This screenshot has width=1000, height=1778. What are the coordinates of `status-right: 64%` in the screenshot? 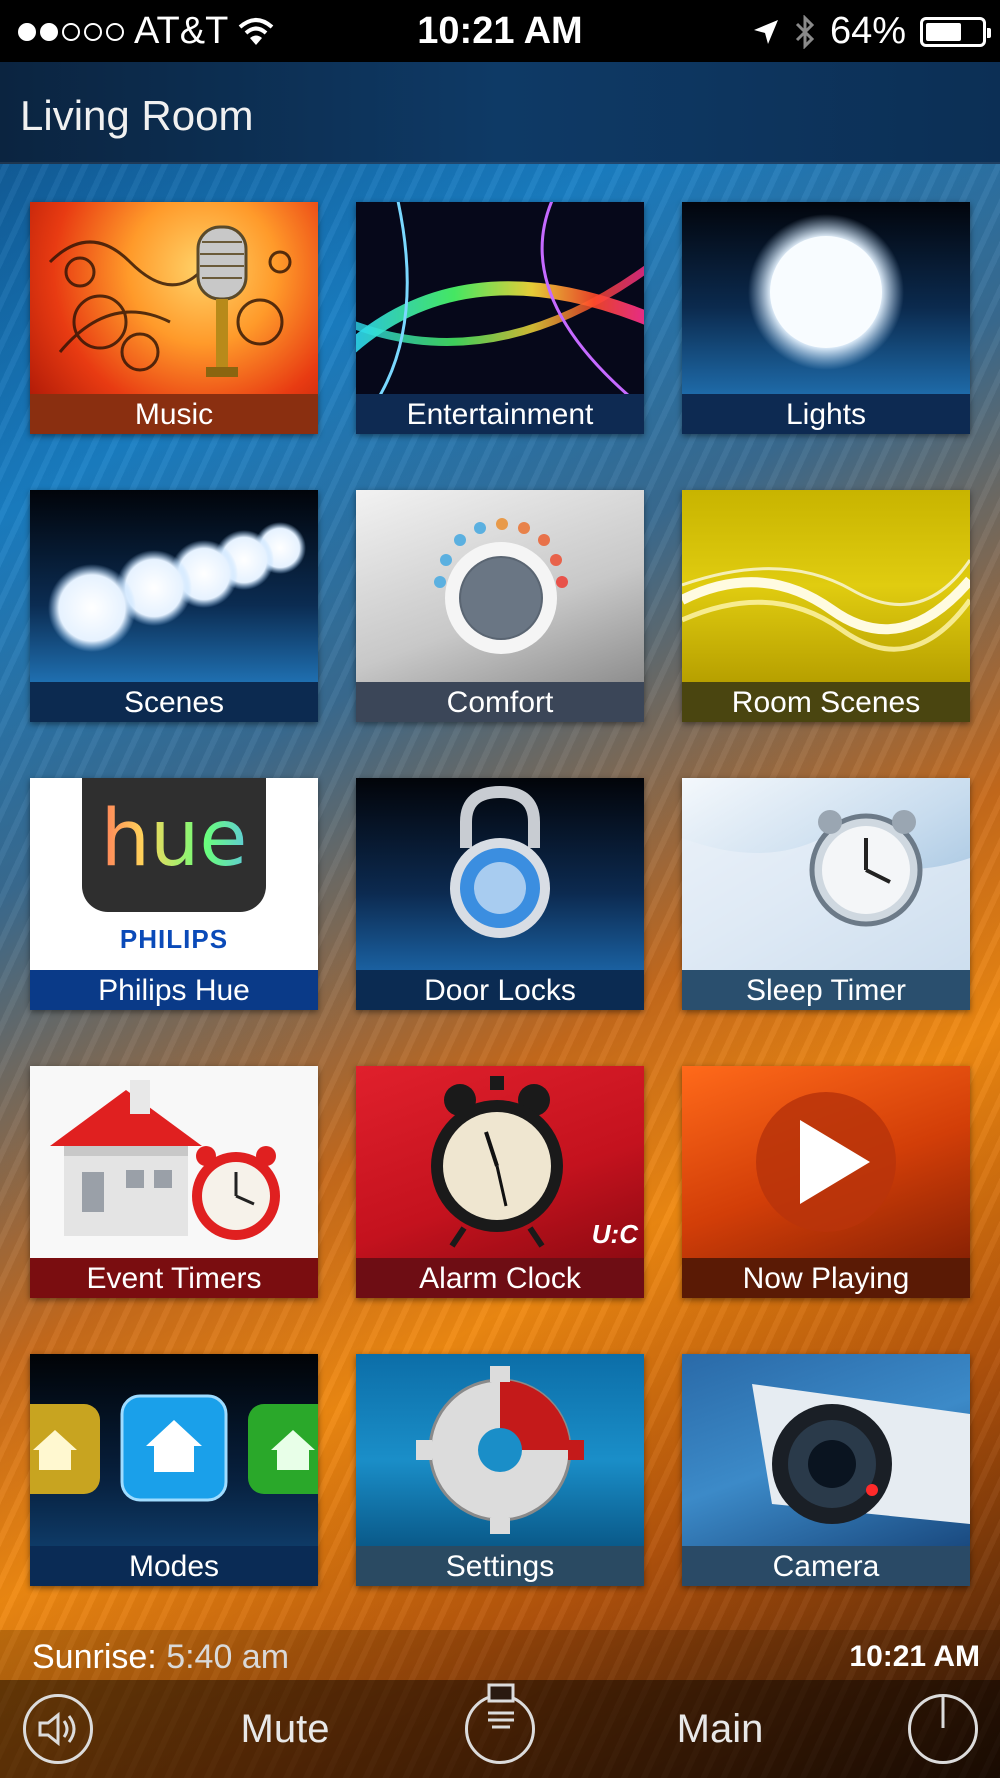 It's located at (871, 31).